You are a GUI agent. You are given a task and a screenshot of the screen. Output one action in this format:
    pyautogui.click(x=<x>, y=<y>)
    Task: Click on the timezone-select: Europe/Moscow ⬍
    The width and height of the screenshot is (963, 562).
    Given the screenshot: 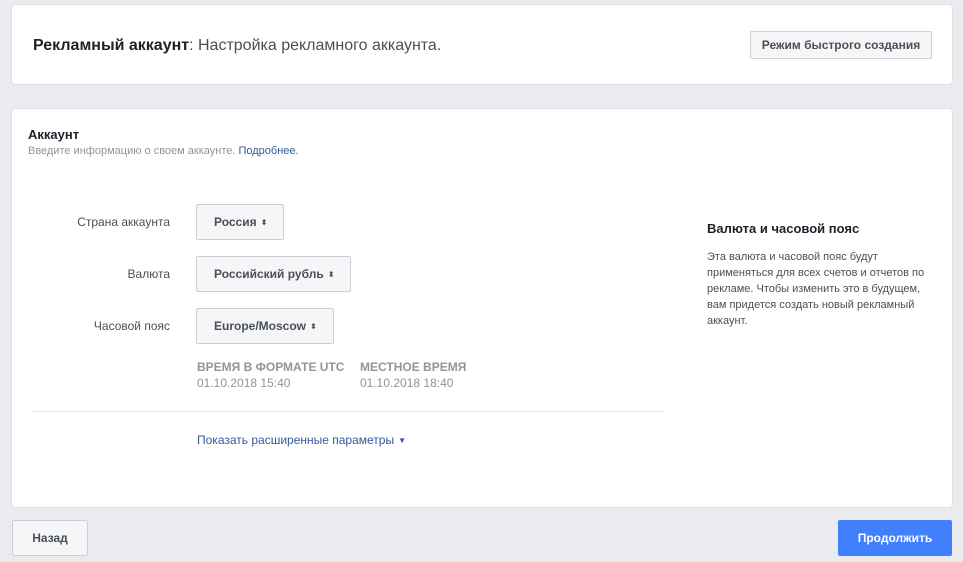 What is the action you would take?
    pyautogui.click(x=265, y=326)
    